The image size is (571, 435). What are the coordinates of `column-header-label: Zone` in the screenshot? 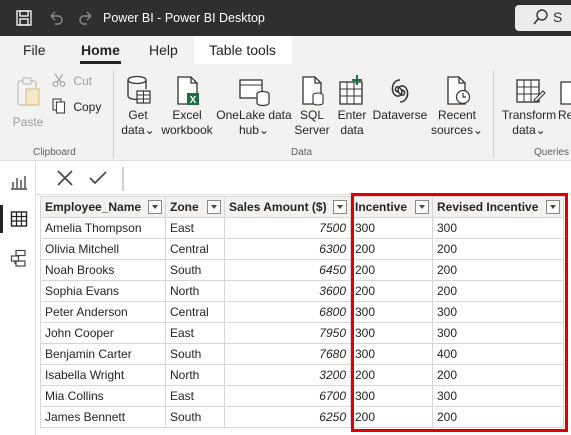 It's located at (184, 207).